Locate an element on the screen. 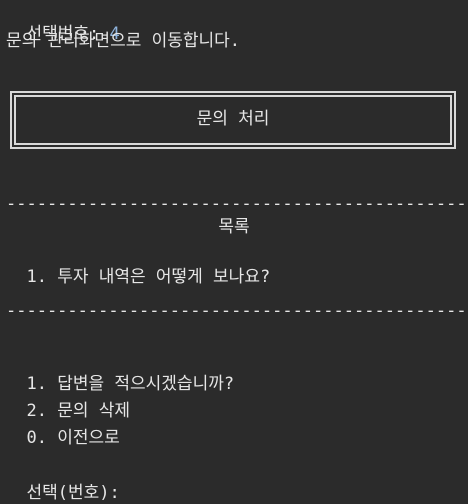 The width and height of the screenshot is (468, 504). menu-option-label: 이전으로 is located at coordinates (88, 438).